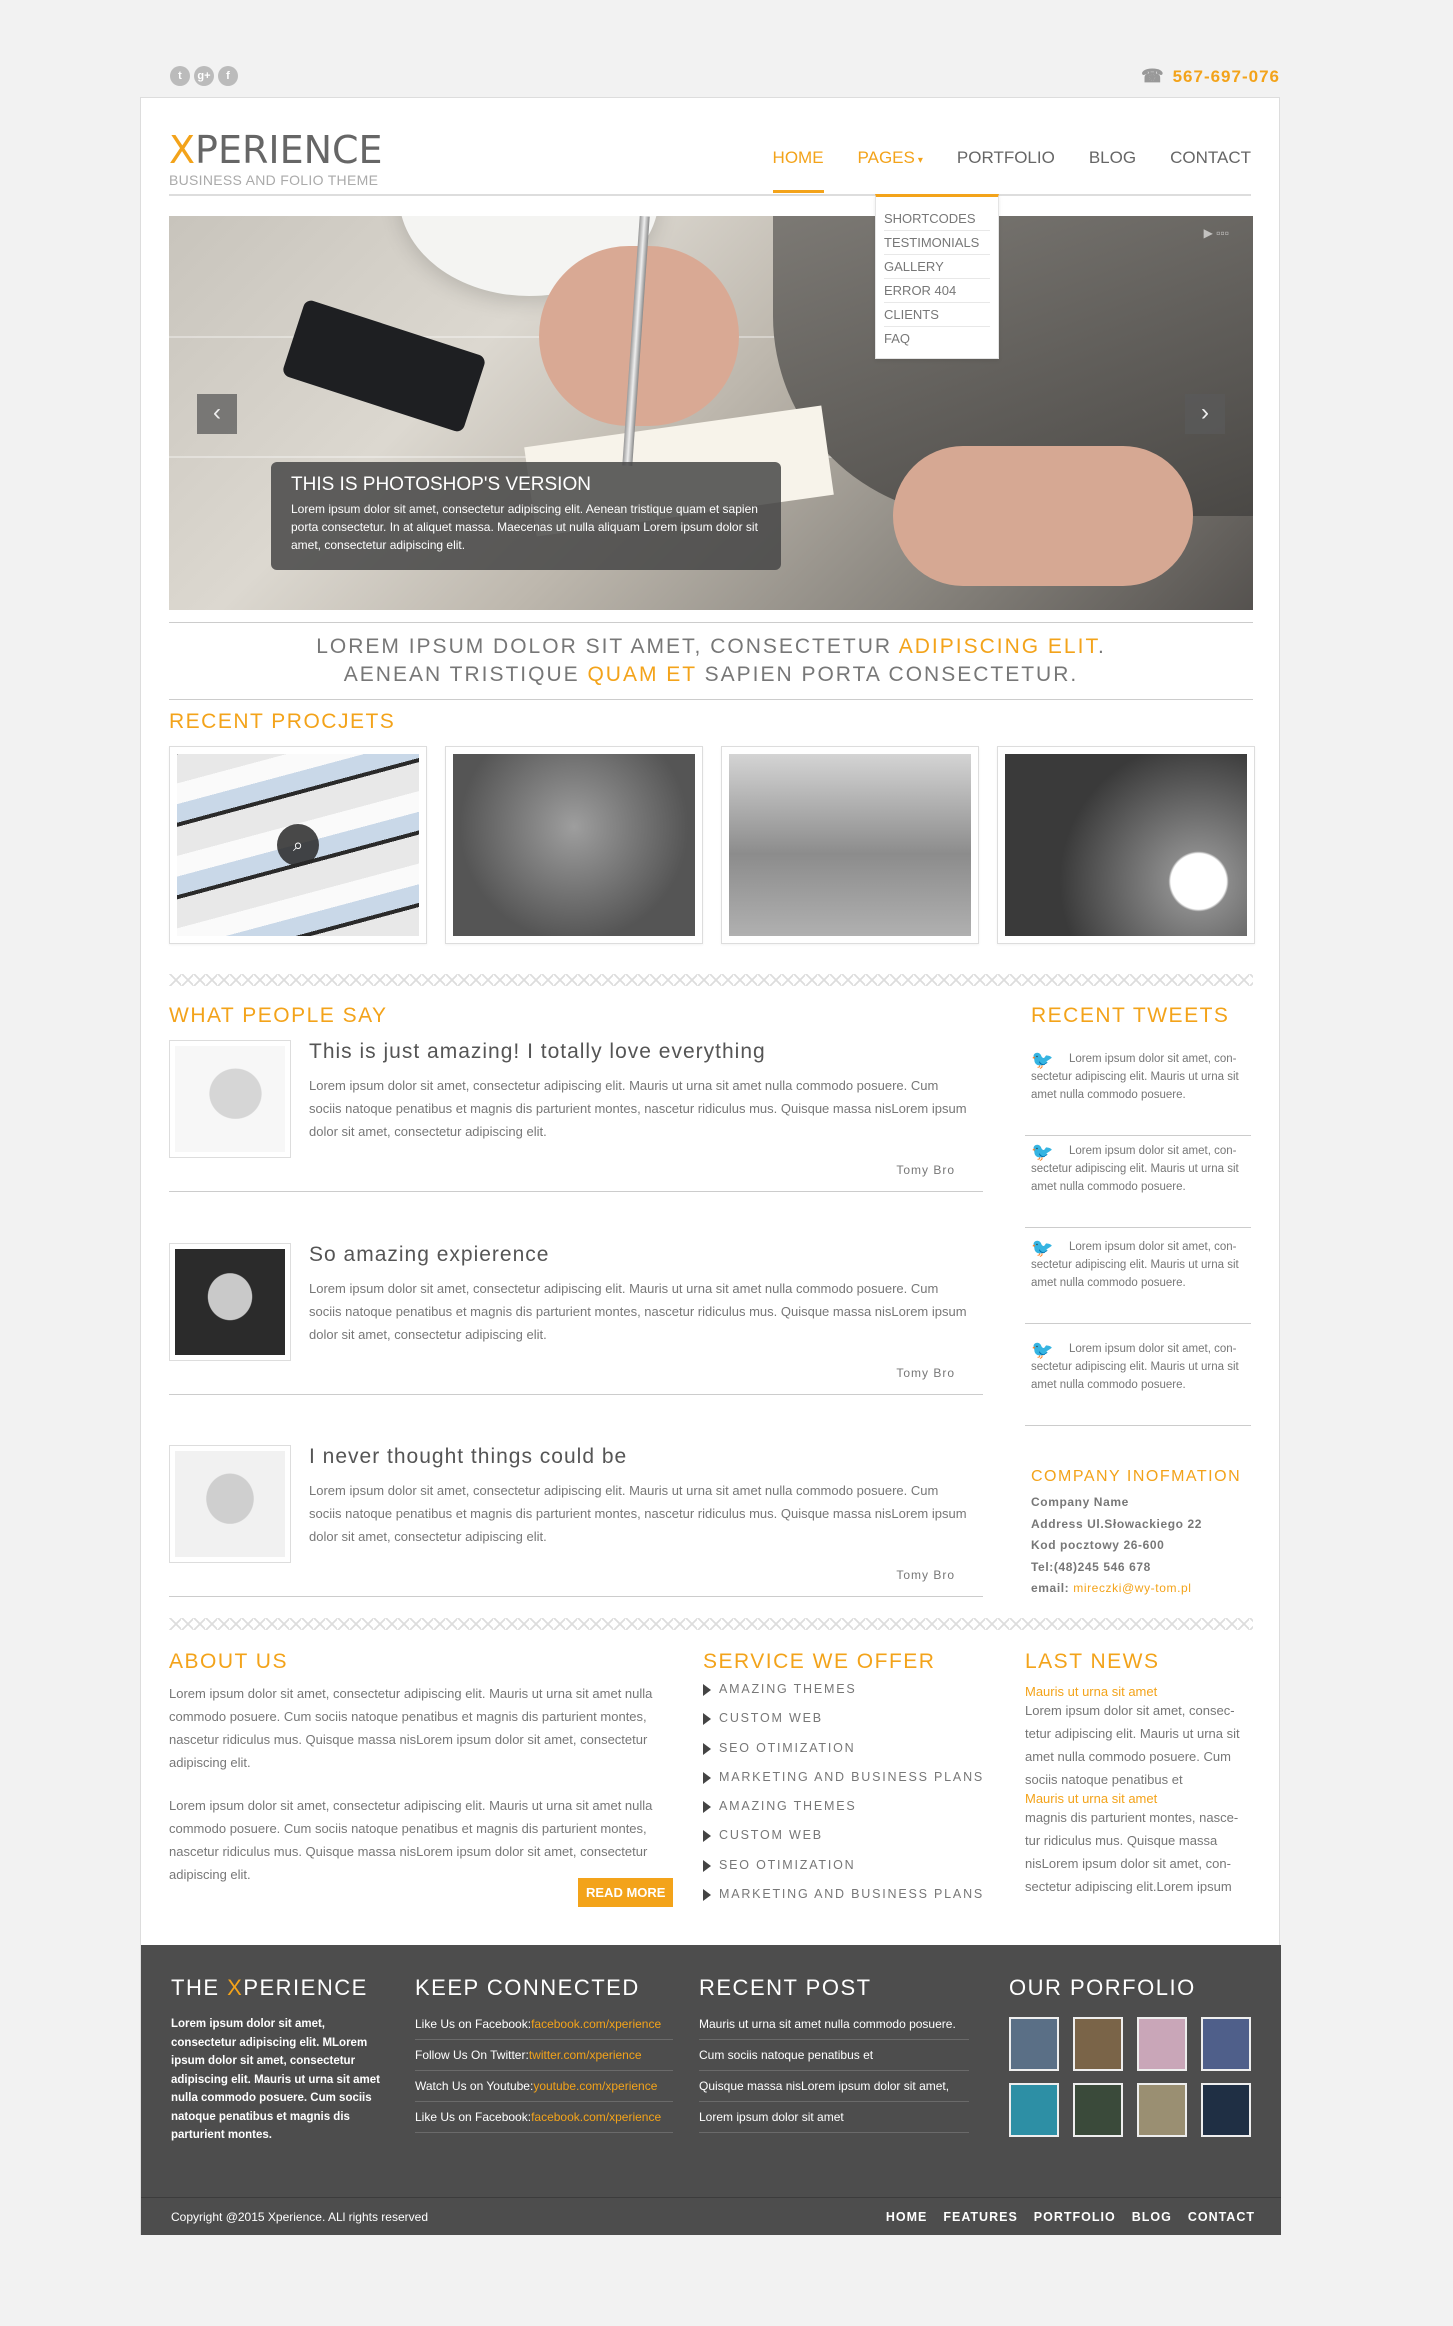 This screenshot has height=2326, width=1453. I want to click on zigzag-divider, so click(711, 981).